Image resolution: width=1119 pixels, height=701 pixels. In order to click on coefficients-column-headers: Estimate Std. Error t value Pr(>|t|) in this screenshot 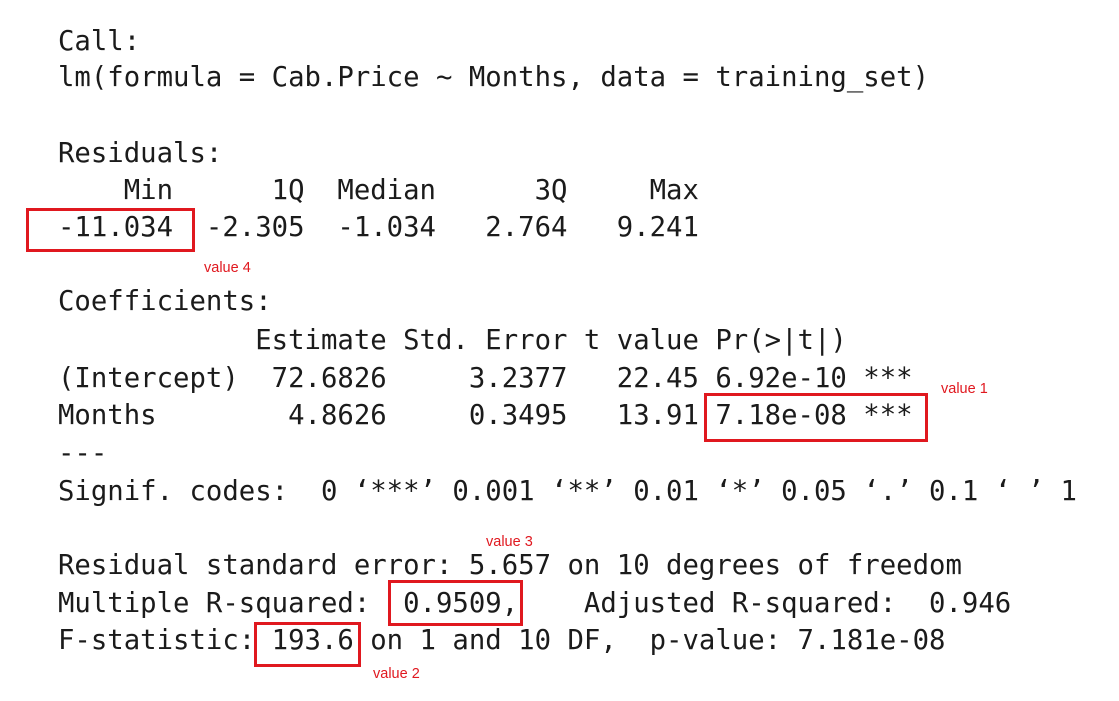, I will do `click(485, 340)`.